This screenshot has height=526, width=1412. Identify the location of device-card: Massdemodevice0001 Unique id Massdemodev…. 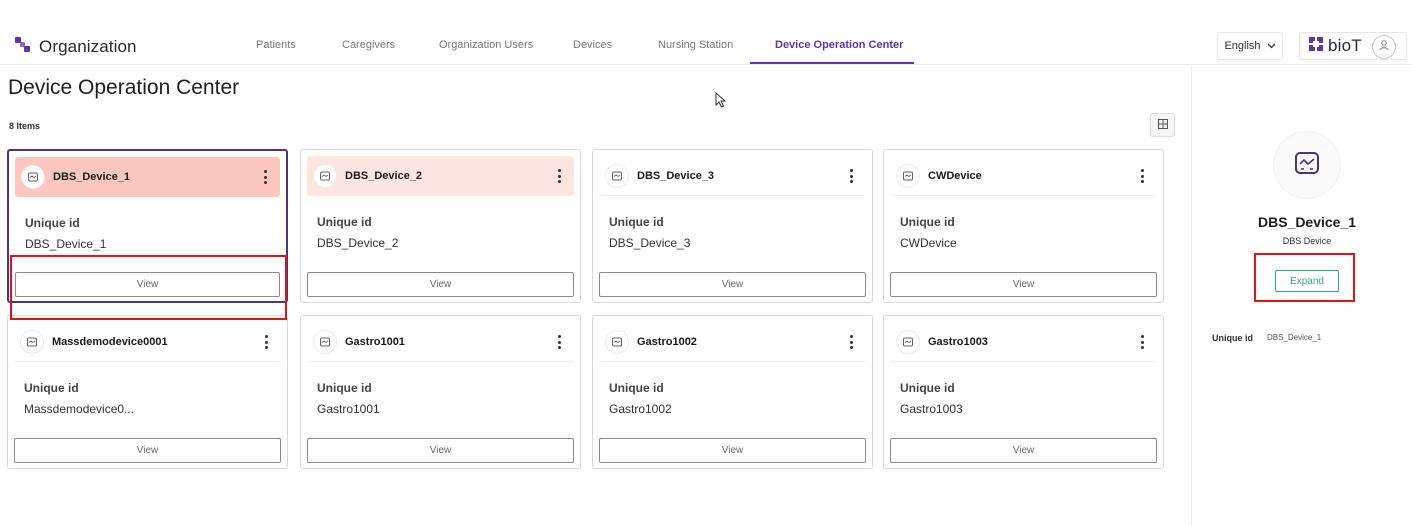
(147, 392).